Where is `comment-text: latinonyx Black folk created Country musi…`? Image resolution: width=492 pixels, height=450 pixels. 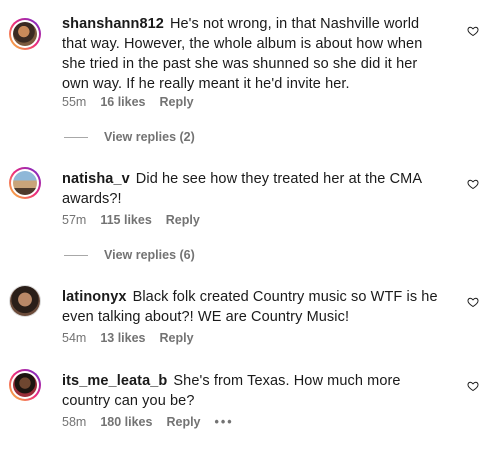
comment-text: latinonyx Black folk created Country musi… is located at coordinates (254, 307).